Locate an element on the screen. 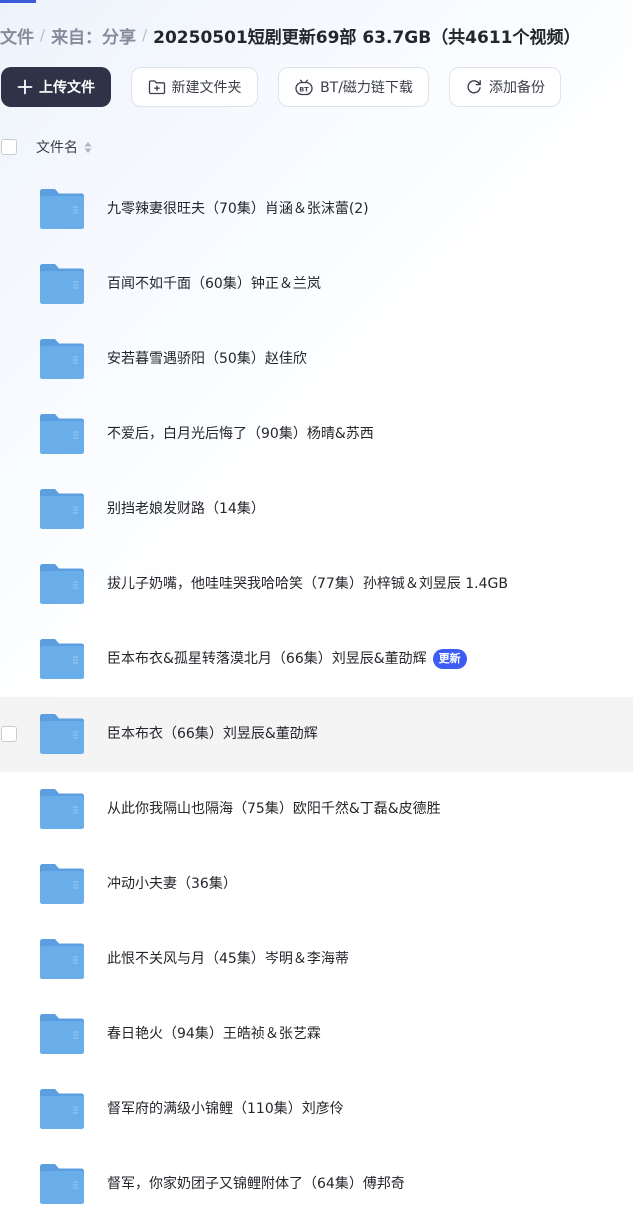 The width and height of the screenshot is (633, 1228). new-folder-label: 新建文件夹 is located at coordinates (206, 88).